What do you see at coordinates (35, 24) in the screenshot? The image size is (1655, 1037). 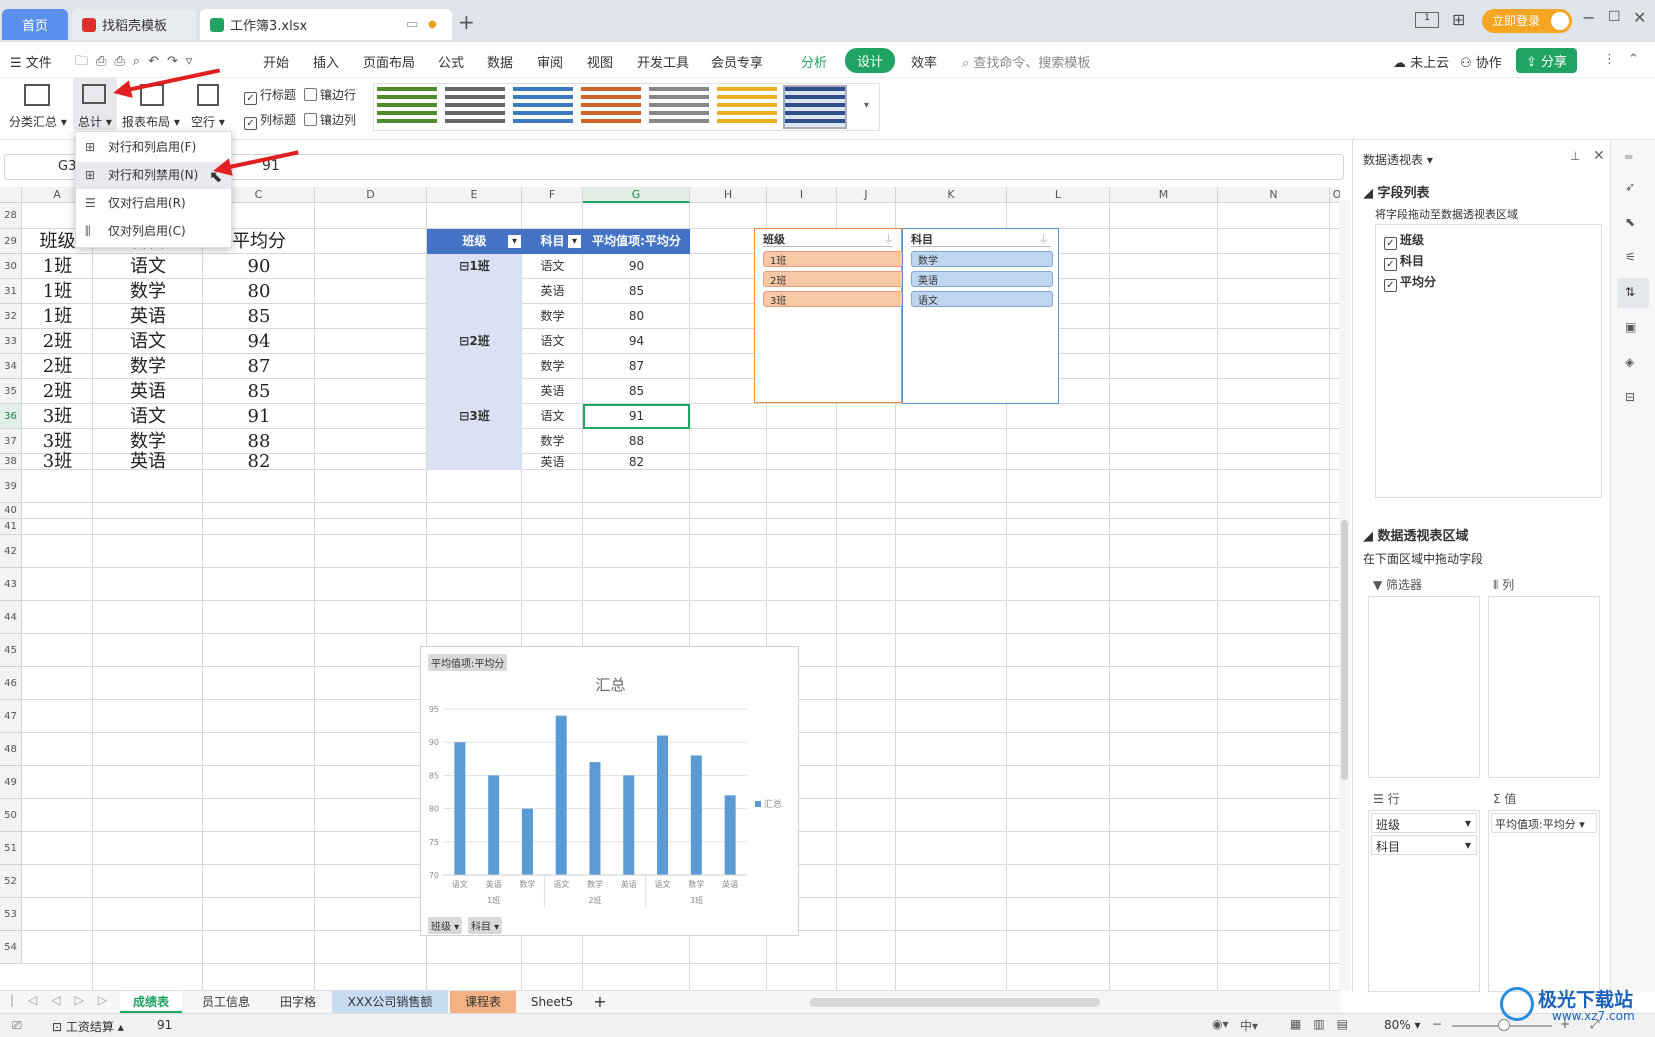 I see `tab-home: 首页` at bounding box center [35, 24].